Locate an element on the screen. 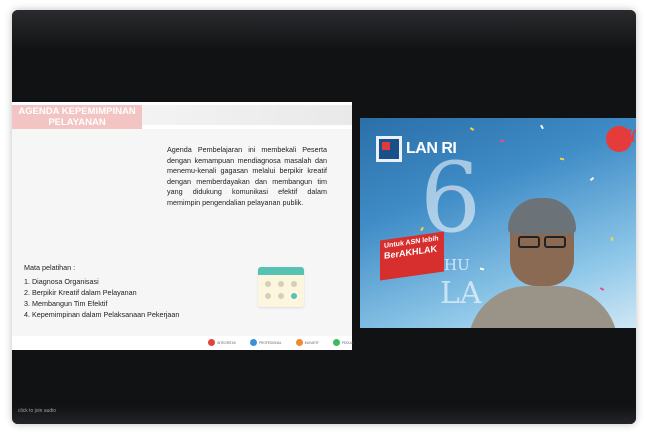 The image size is (648, 434). slide-header-band is located at coordinates (247, 115).